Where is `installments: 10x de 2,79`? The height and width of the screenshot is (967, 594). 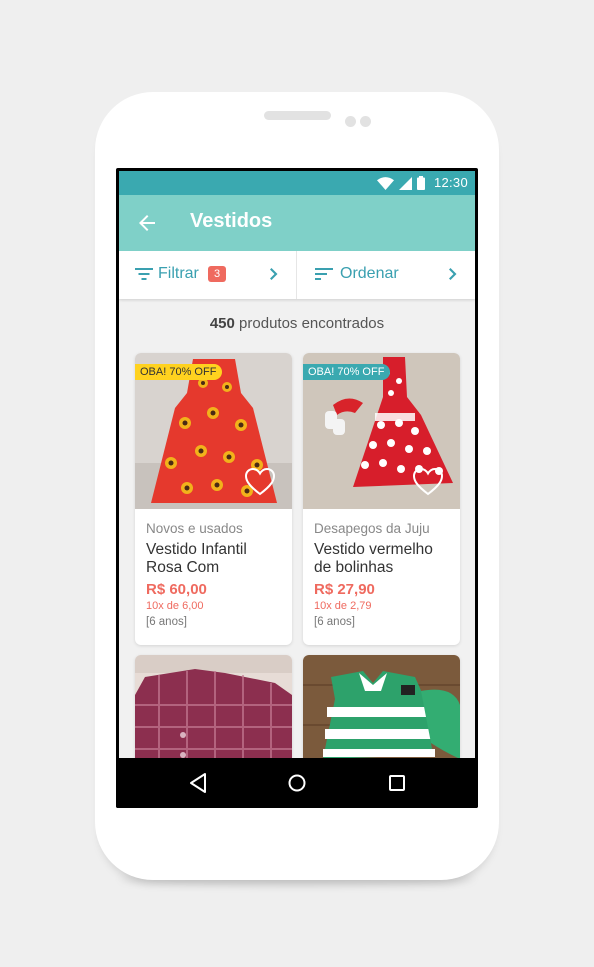
installments: 10x de 2,79 is located at coordinates (343, 606).